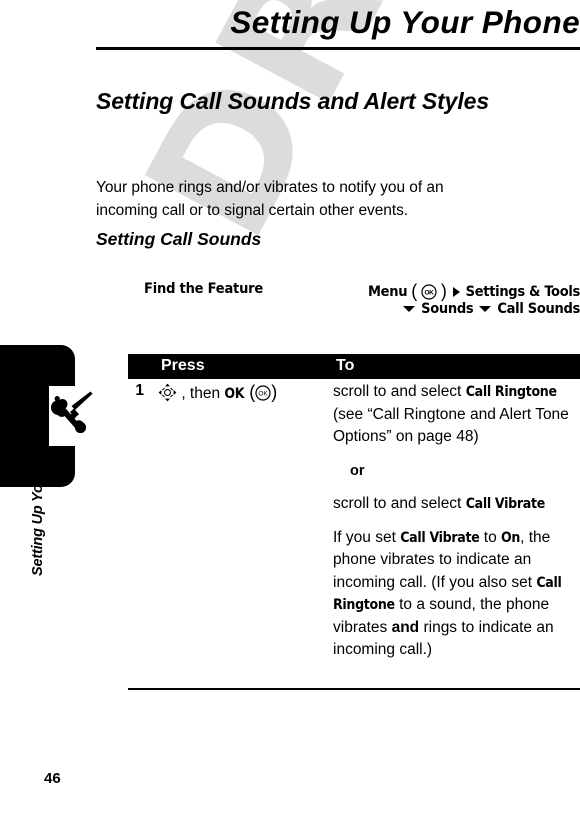  What do you see at coordinates (234, 394) in the screenshot?
I see `press-key-ok: OK` at bounding box center [234, 394].